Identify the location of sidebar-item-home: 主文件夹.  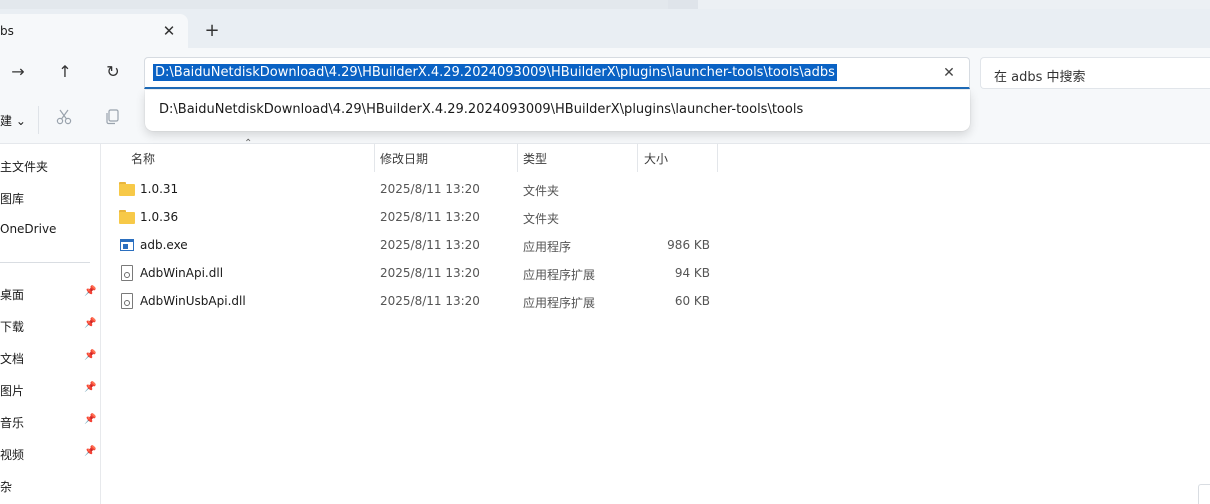
(50, 165).